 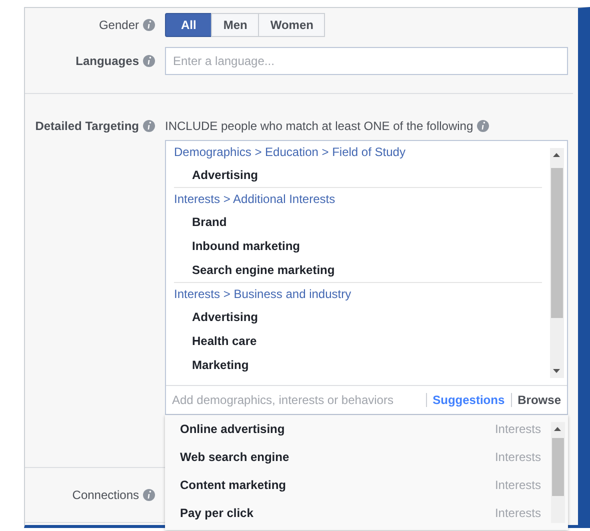 I want to click on include-text: INCLUDE people who match at least ONE of the following, so click(x=319, y=126).